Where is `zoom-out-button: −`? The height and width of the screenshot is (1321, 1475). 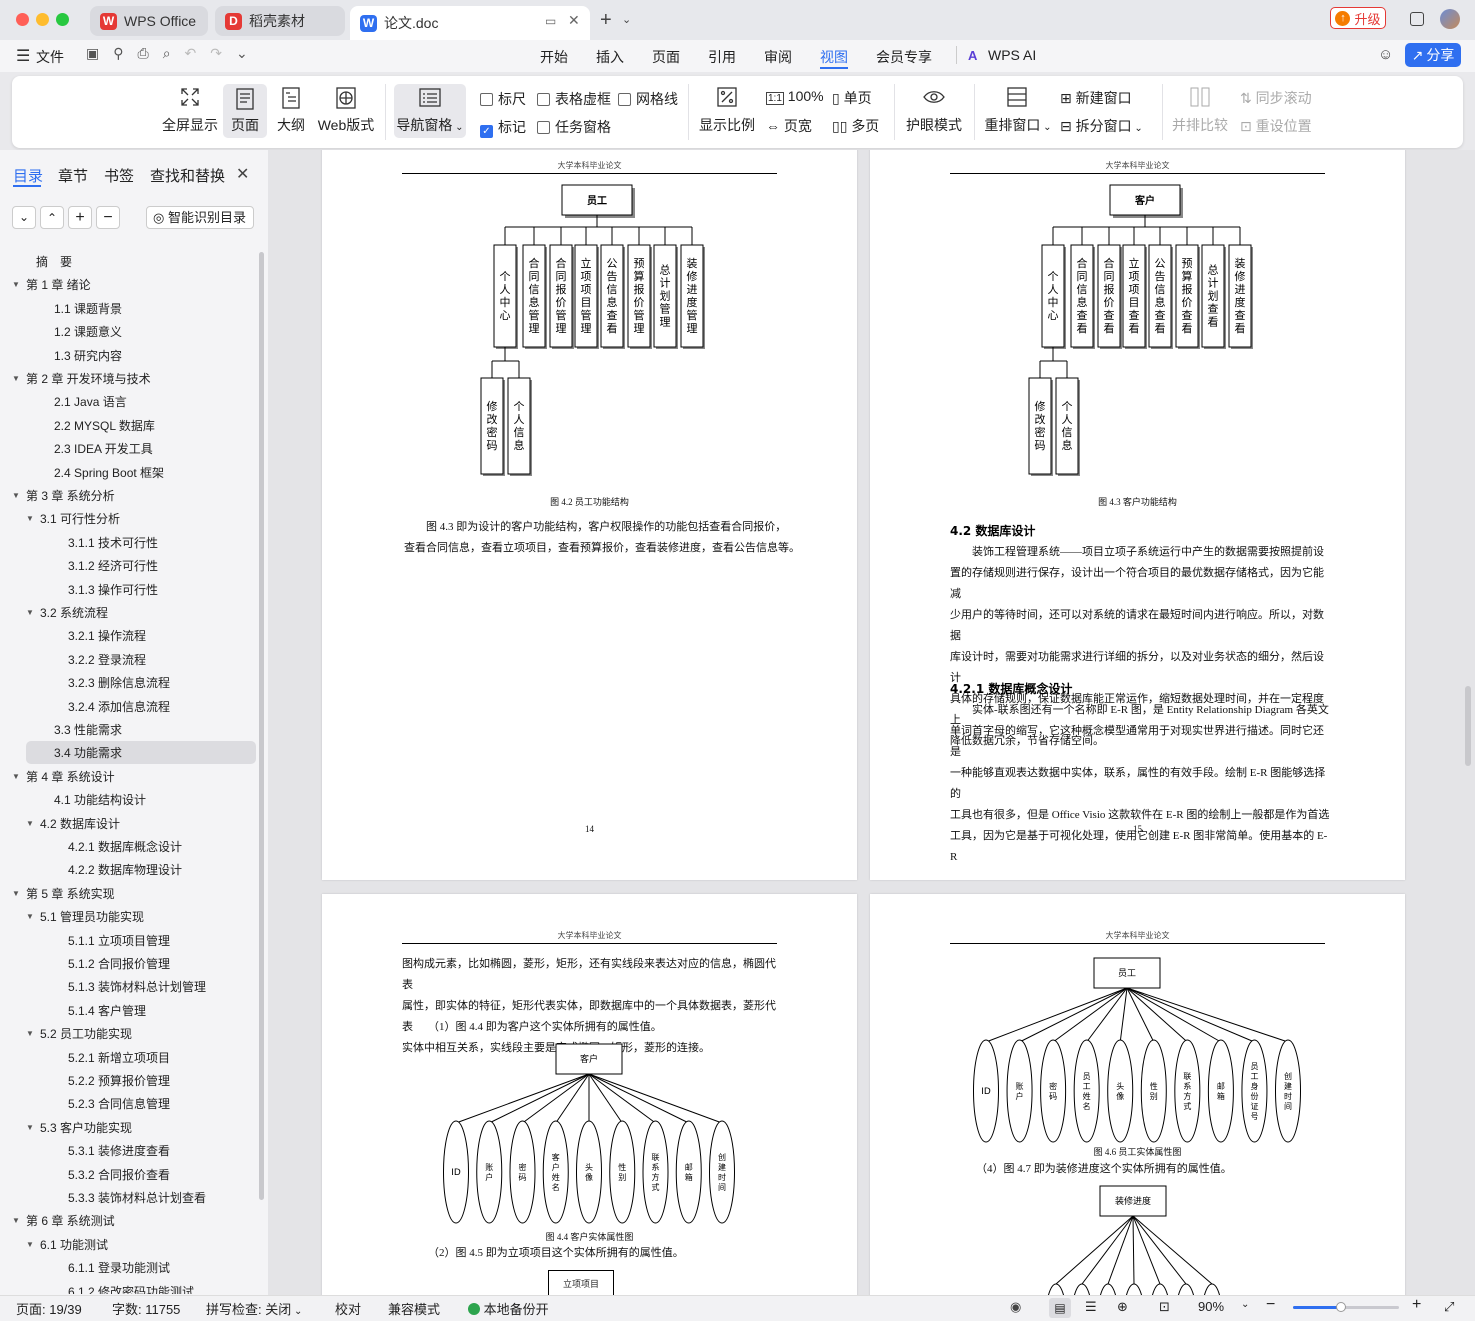 zoom-out-button: − is located at coordinates (1270, 1305).